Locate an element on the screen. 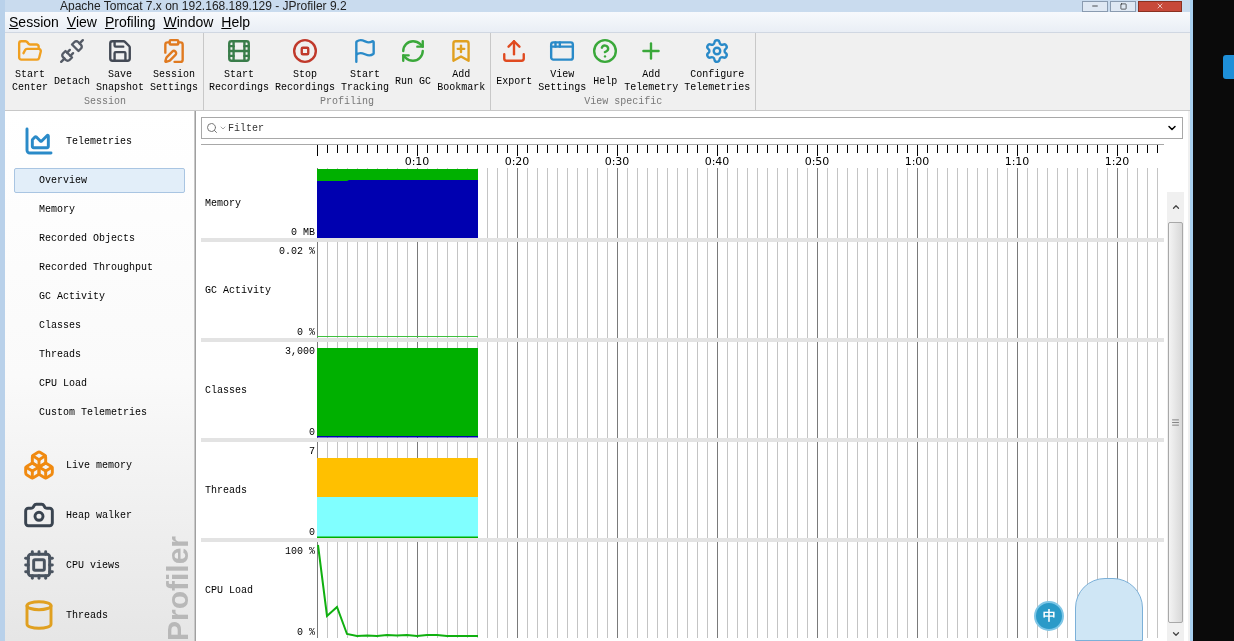  menu-item: Window is located at coordinates (188, 22).